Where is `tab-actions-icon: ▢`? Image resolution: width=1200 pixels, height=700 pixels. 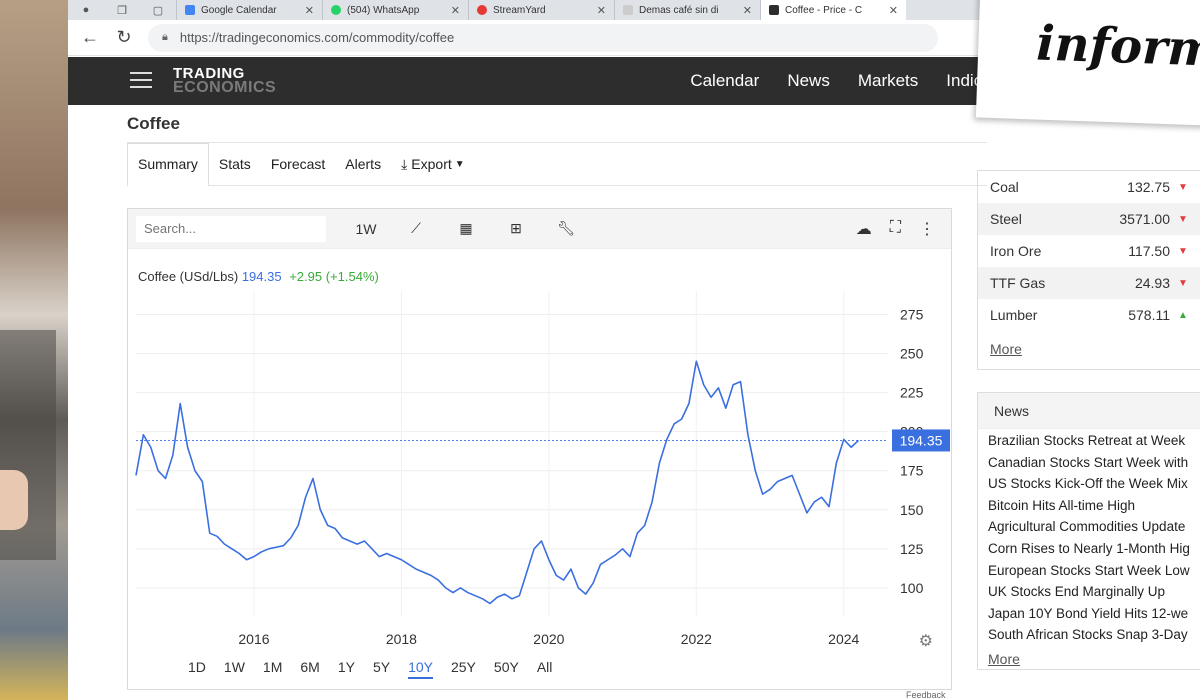
tab-actions-icon: ▢ is located at coordinates (158, 10).